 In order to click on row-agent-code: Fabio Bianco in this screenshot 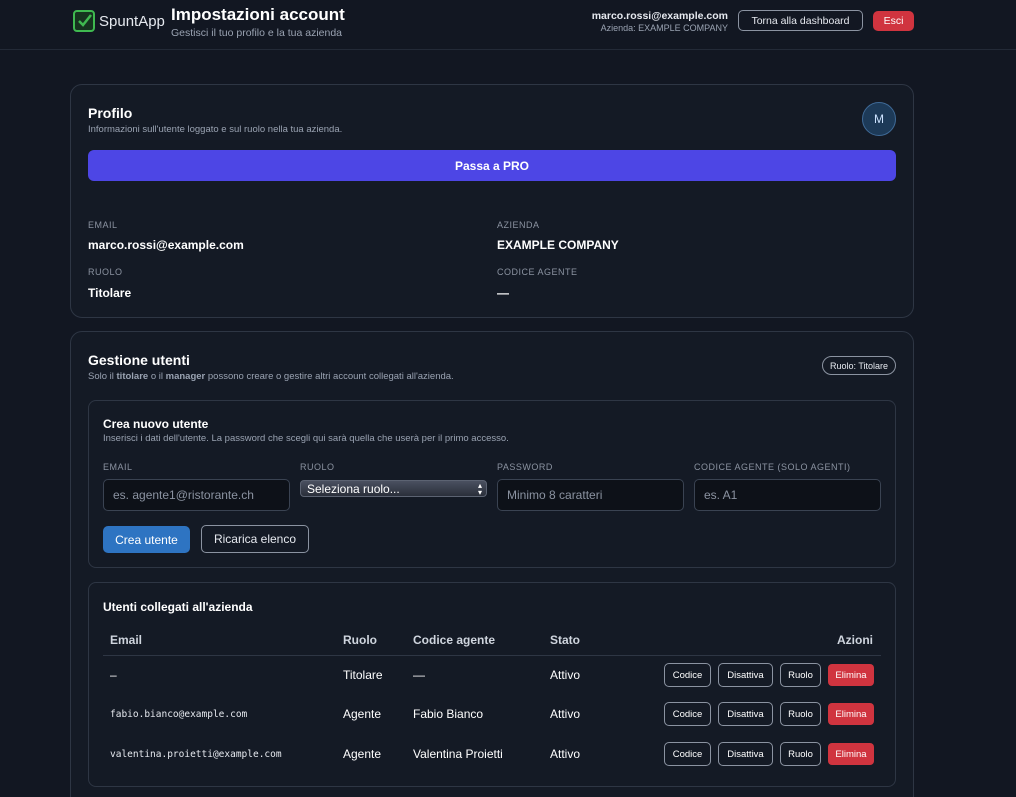, I will do `click(448, 714)`.